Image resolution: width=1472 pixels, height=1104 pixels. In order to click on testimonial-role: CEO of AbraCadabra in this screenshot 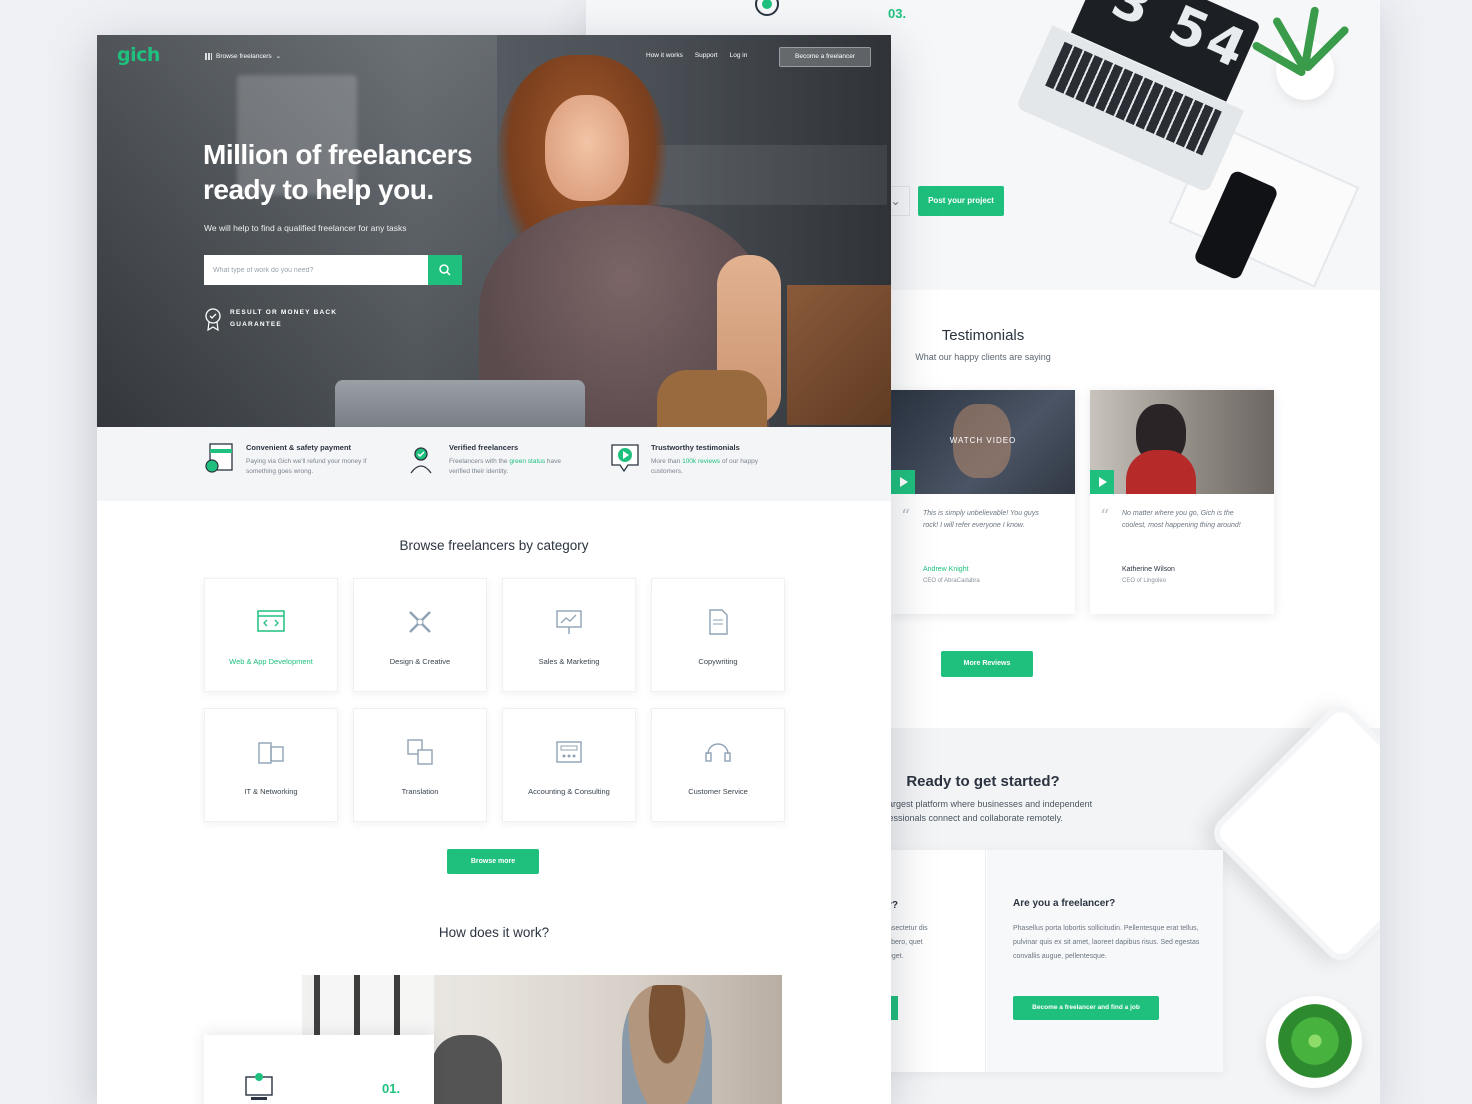, I will do `click(951, 581)`.